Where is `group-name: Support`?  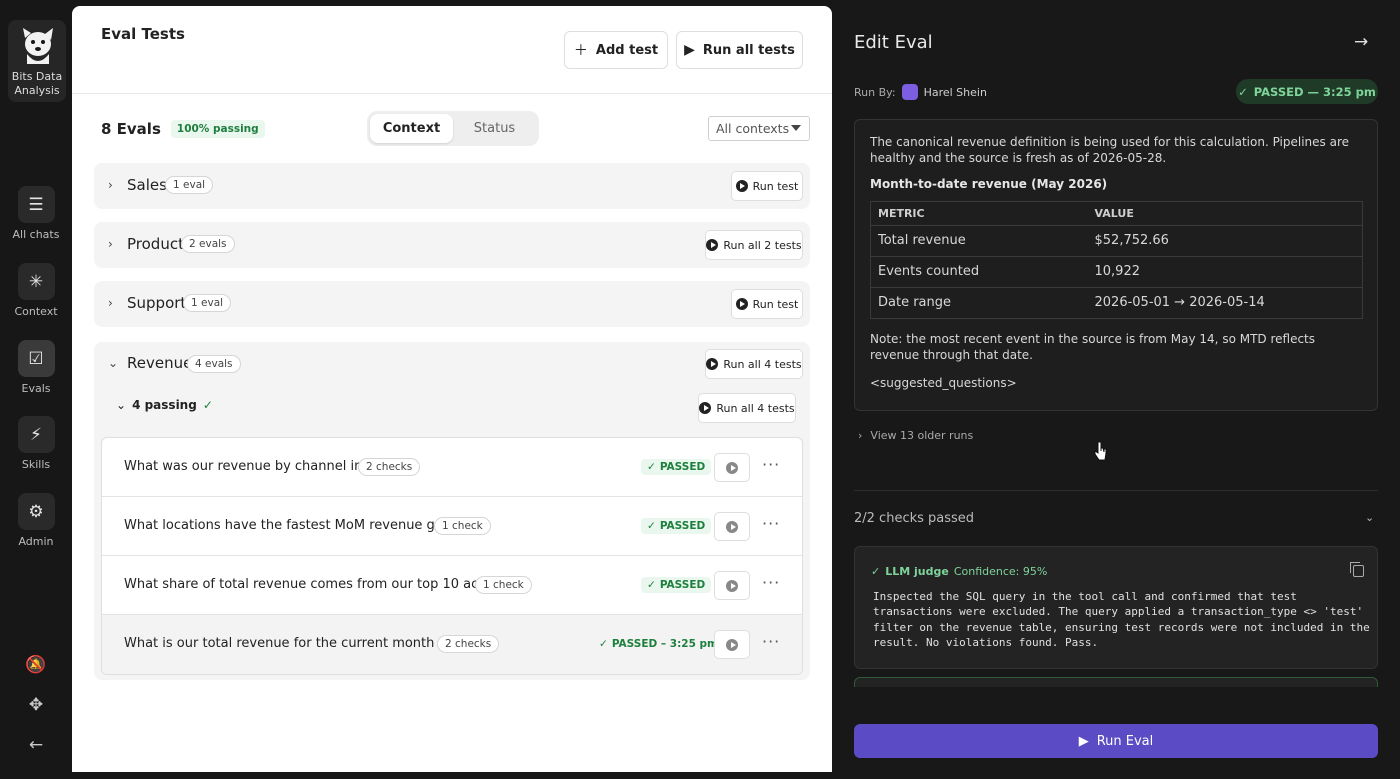 group-name: Support is located at coordinates (157, 303).